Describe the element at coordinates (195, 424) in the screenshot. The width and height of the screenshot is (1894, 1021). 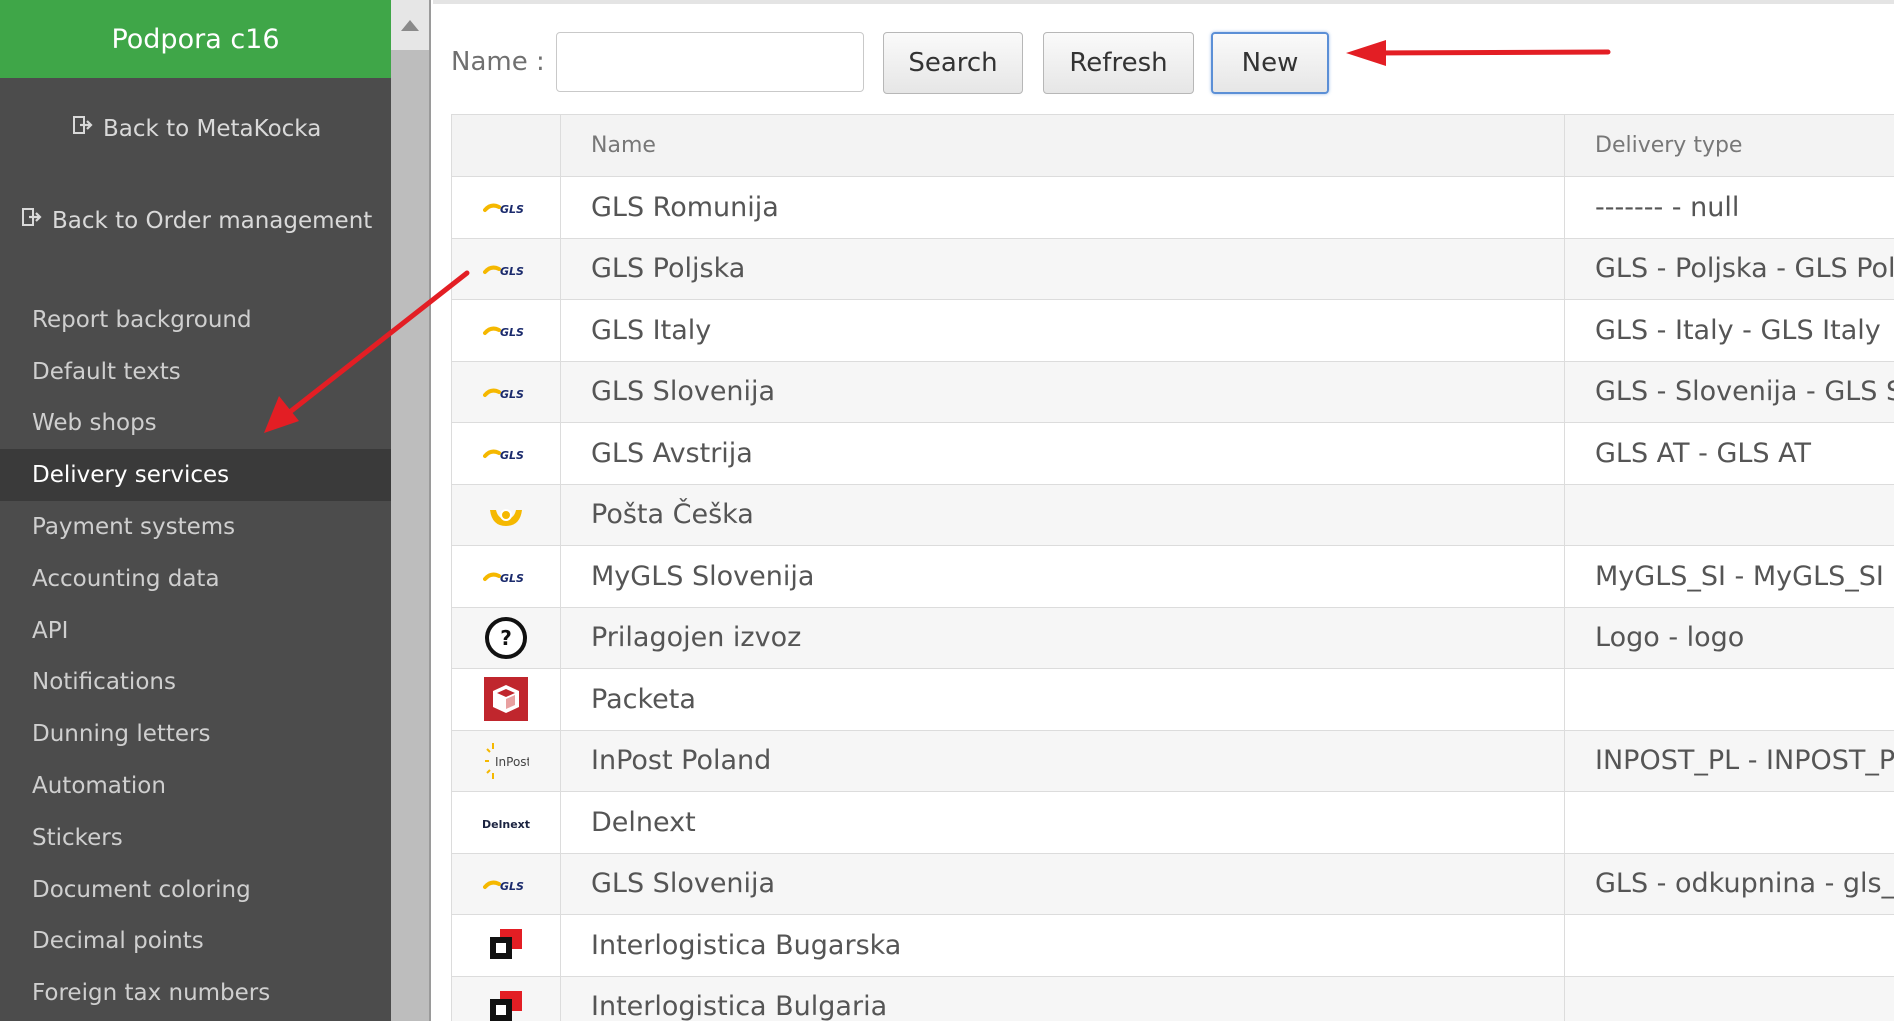
I see `menu-item-web-shops: Web shops` at that location.